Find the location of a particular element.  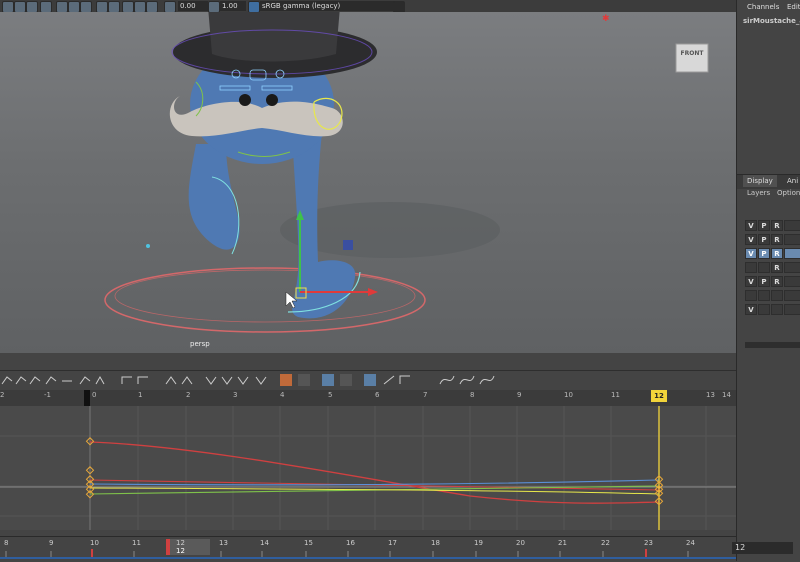

locator is located at coordinates (148, 246).